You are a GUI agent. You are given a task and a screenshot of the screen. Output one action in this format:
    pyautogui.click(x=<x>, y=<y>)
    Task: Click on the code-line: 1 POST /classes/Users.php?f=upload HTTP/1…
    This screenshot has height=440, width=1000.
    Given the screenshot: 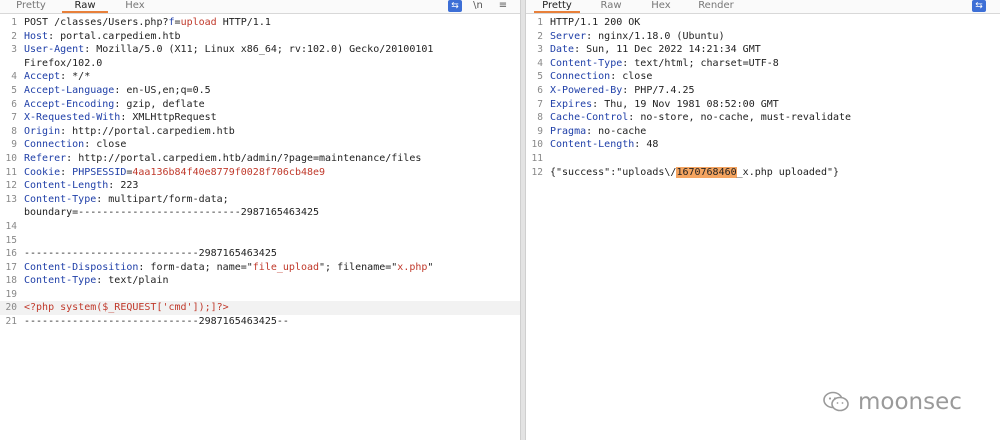 What is the action you would take?
    pyautogui.click(x=260, y=23)
    